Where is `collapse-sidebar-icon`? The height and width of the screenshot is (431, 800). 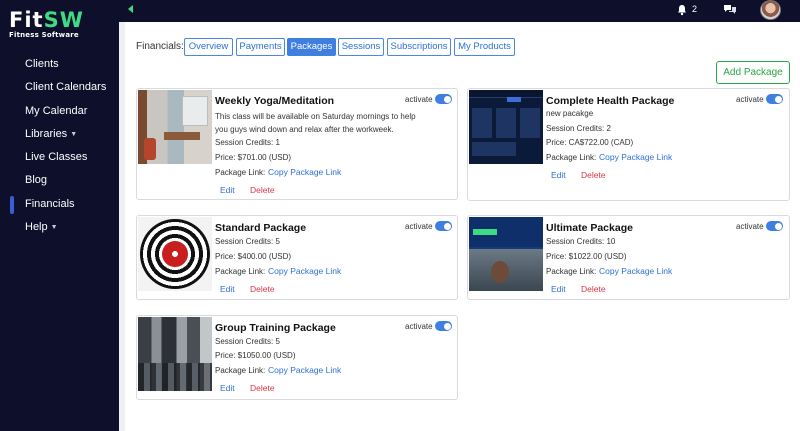 collapse-sidebar-icon is located at coordinates (130, 9).